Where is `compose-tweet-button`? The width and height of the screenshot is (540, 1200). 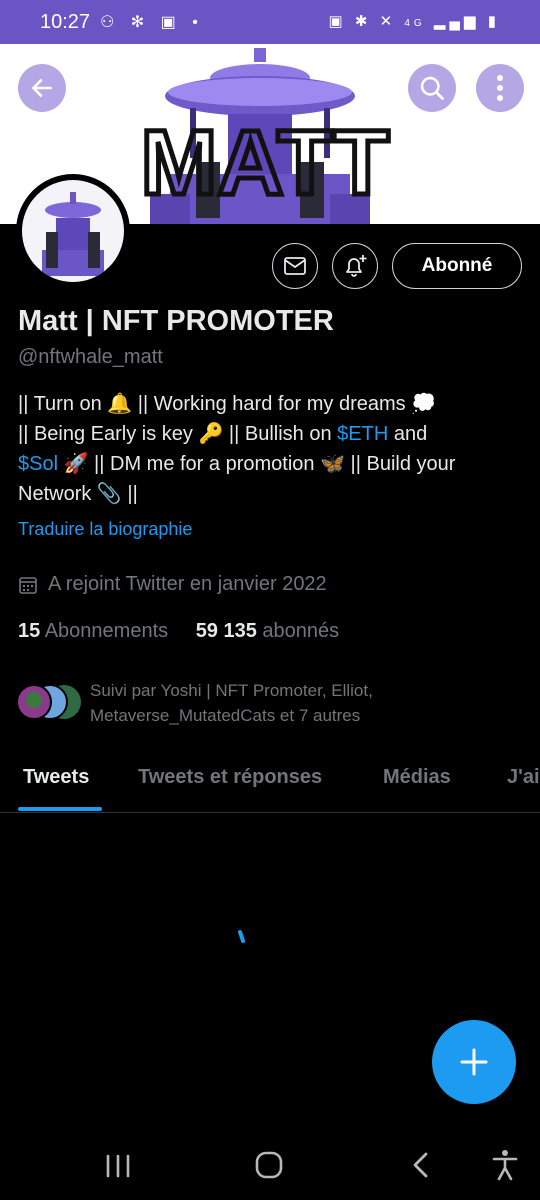
compose-tweet-button is located at coordinates (474, 1062).